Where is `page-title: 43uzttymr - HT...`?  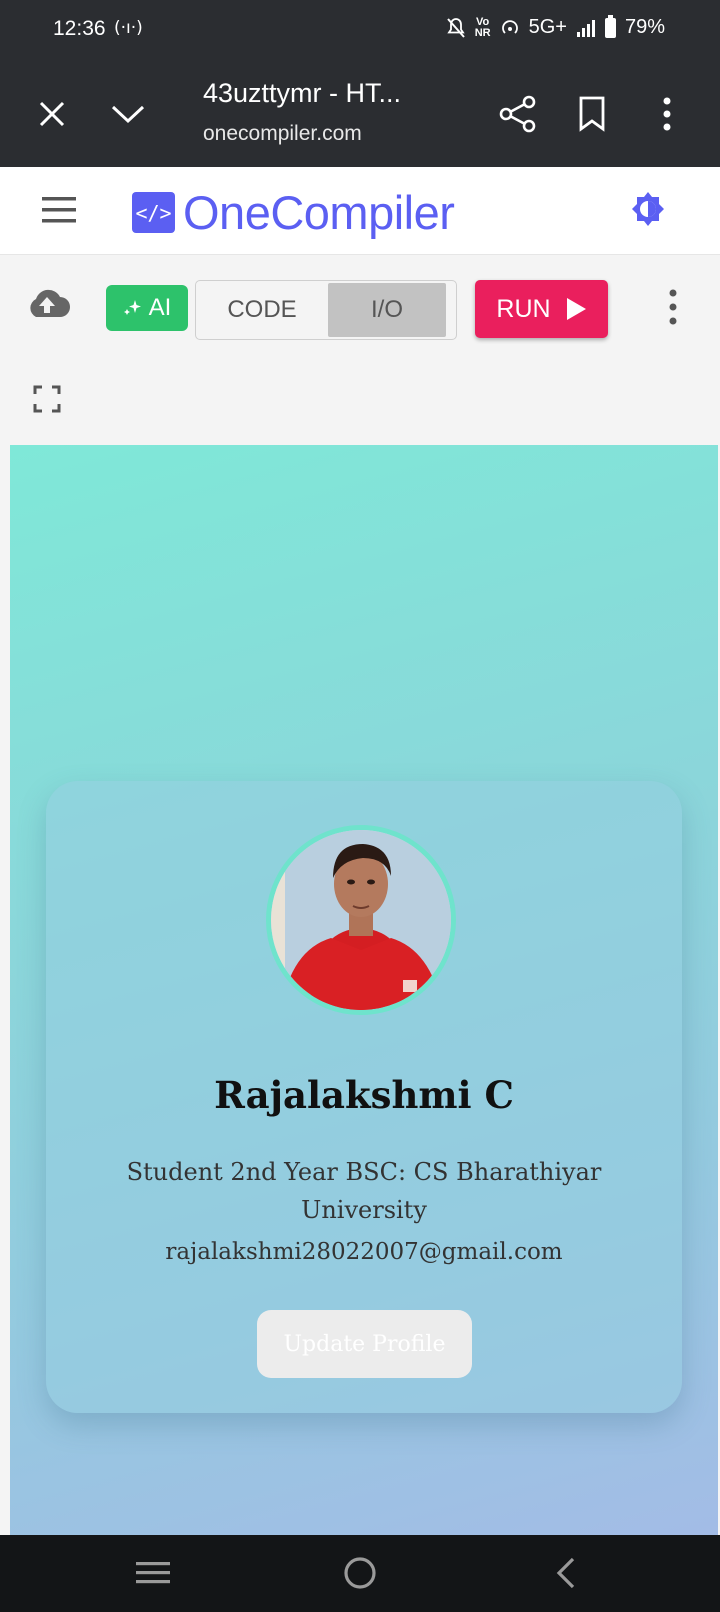
page-title: 43uzttymr - HT... is located at coordinates (302, 93).